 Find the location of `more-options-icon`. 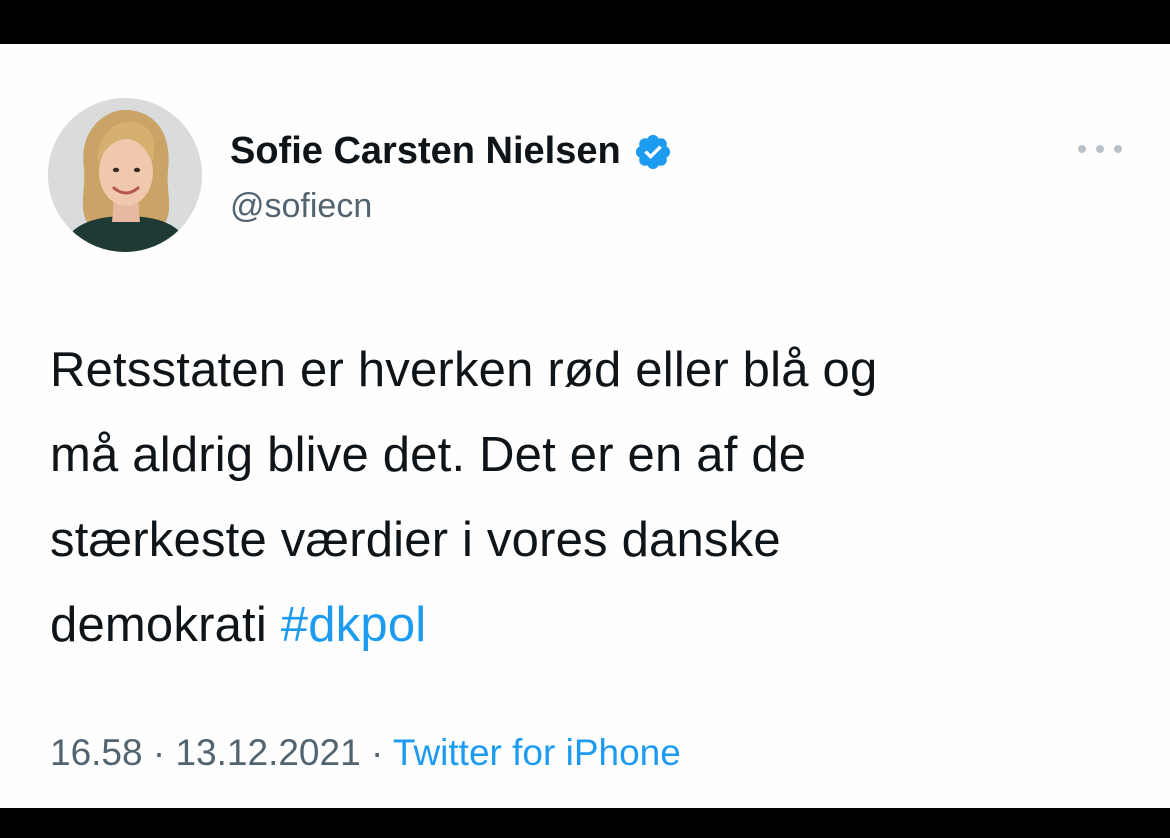

more-options-icon is located at coordinates (1100, 149).